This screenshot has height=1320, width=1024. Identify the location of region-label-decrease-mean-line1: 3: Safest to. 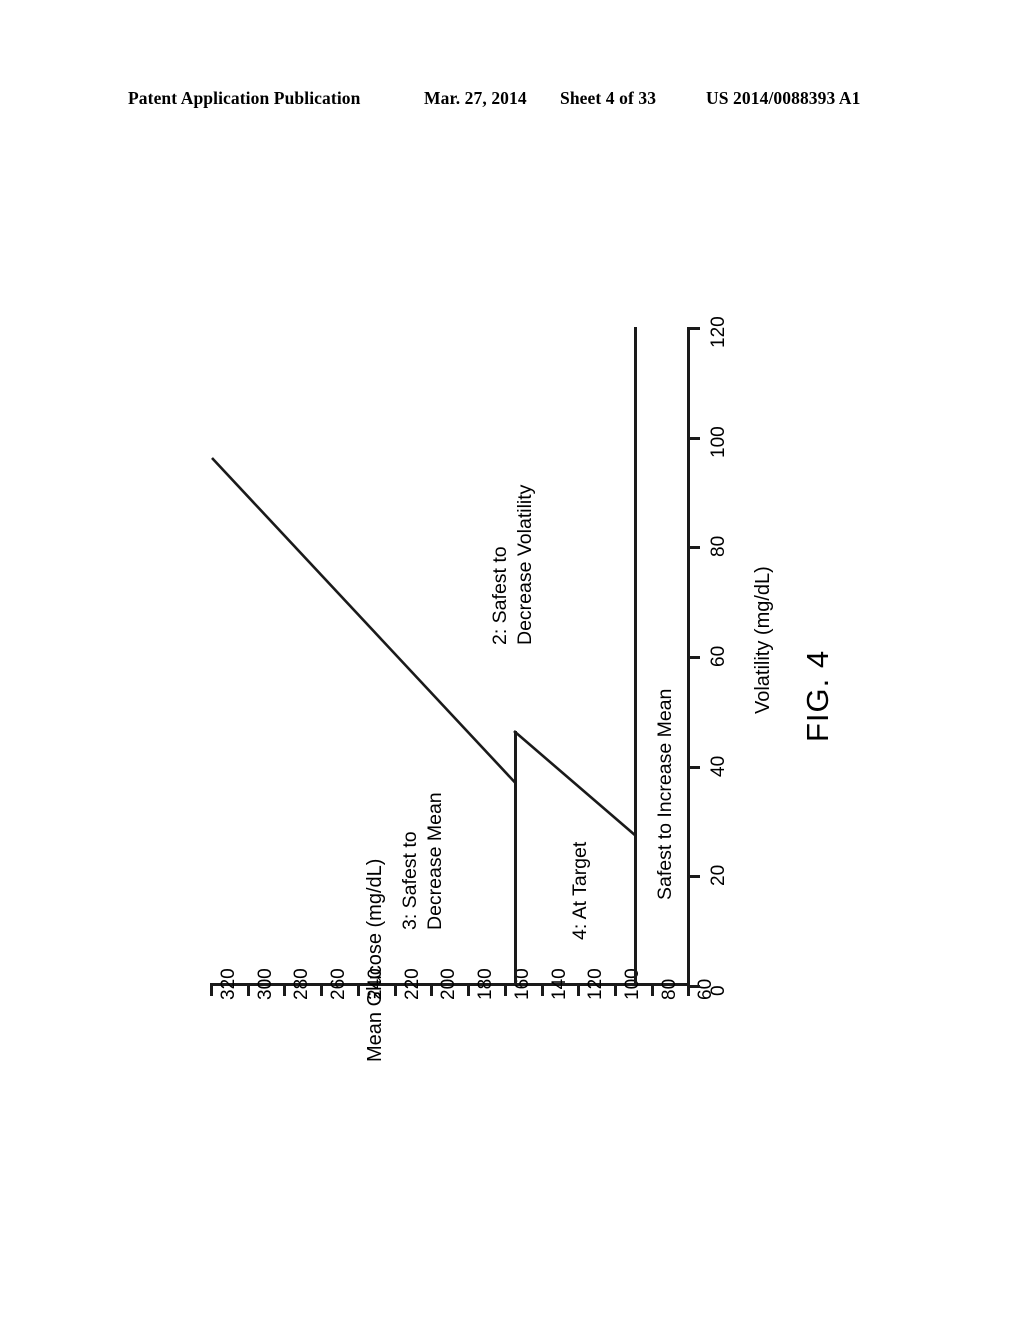
(410, 880).